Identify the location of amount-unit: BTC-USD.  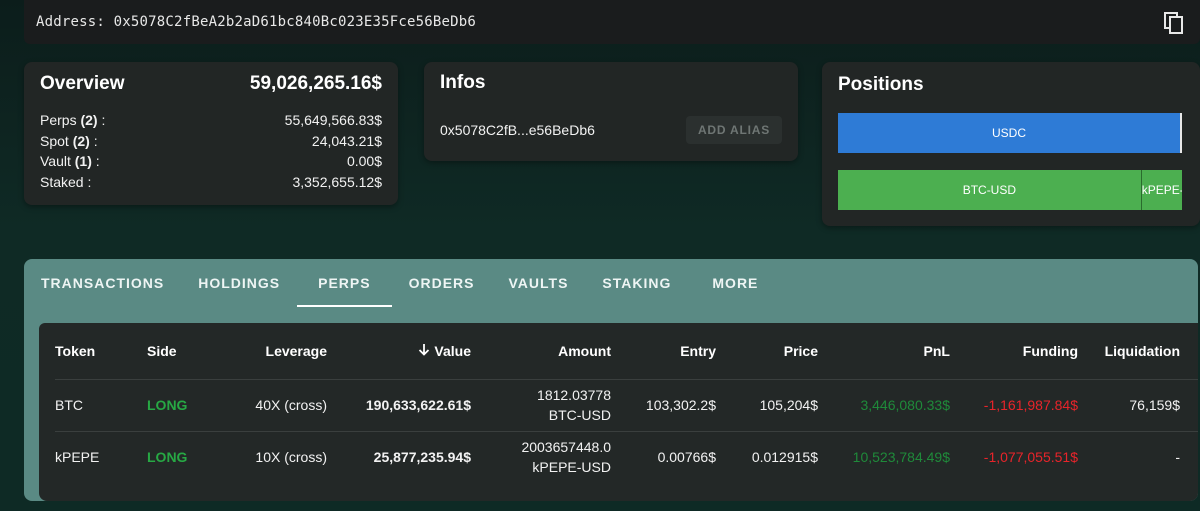
(579, 415).